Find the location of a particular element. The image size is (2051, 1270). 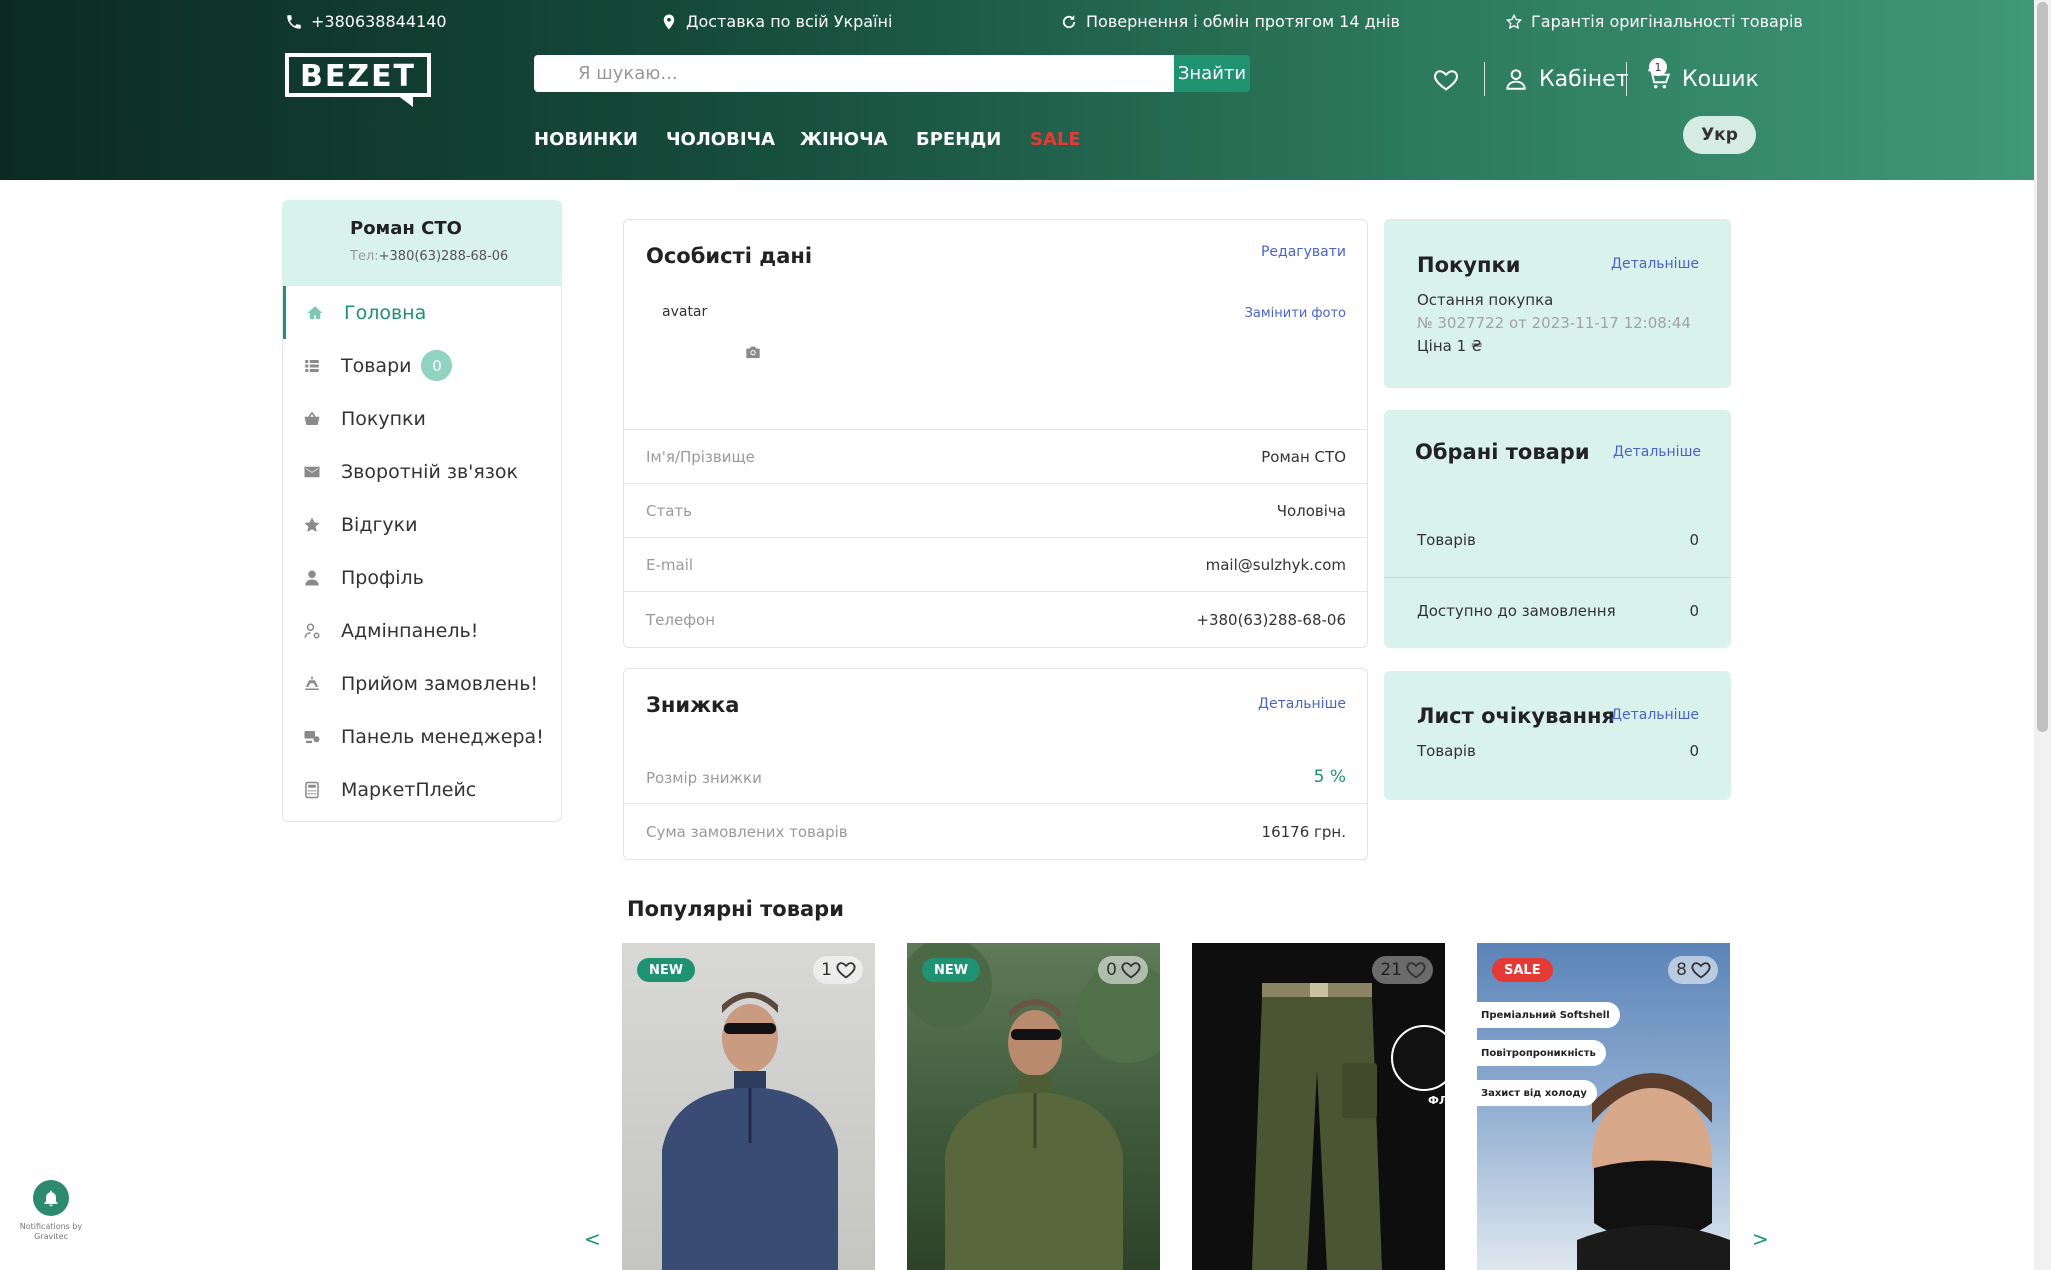

user-phone: Тел:+380(63)288-68-06 is located at coordinates (429, 256).